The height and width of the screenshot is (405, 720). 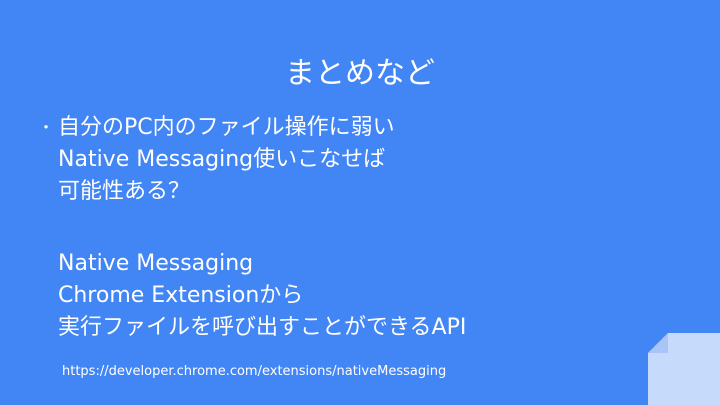 What do you see at coordinates (156, 263) in the screenshot?
I see `body-line: Native Messaging` at bounding box center [156, 263].